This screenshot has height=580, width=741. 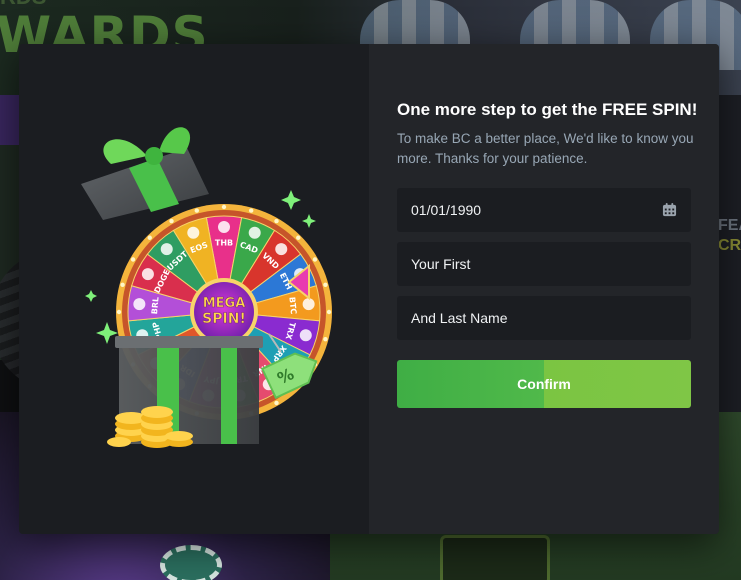 What do you see at coordinates (224, 319) in the screenshot?
I see `wheel-center-title-bottom: SPIN!` at bounding box center [224, 319].